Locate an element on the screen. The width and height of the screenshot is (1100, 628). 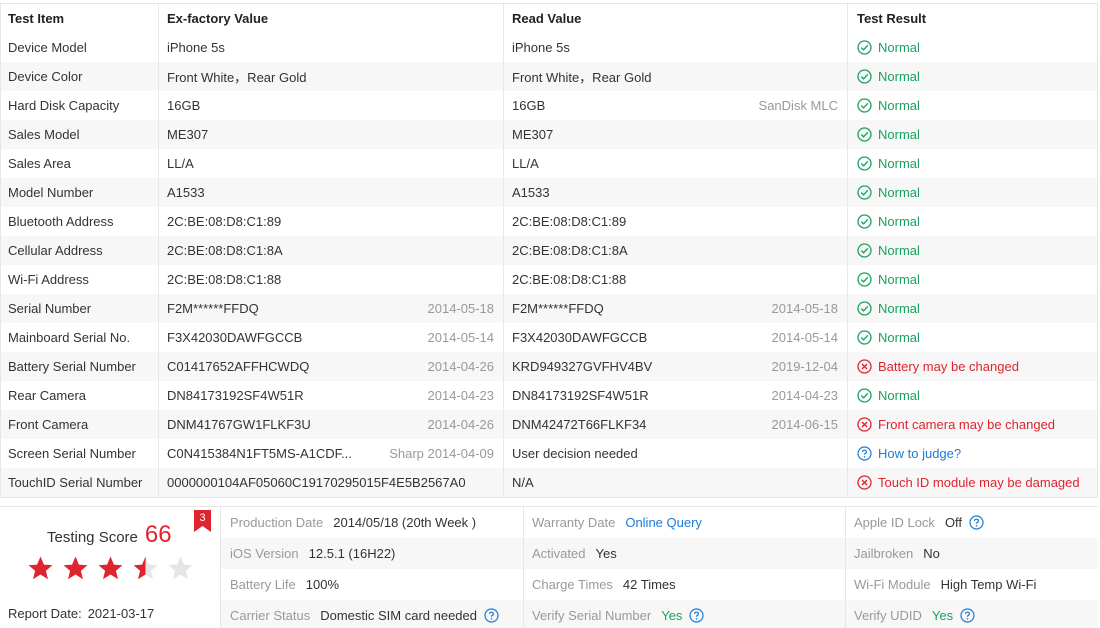
ex-factory-text: DN84173192SF4W51R is located at coordinates (235, 395).